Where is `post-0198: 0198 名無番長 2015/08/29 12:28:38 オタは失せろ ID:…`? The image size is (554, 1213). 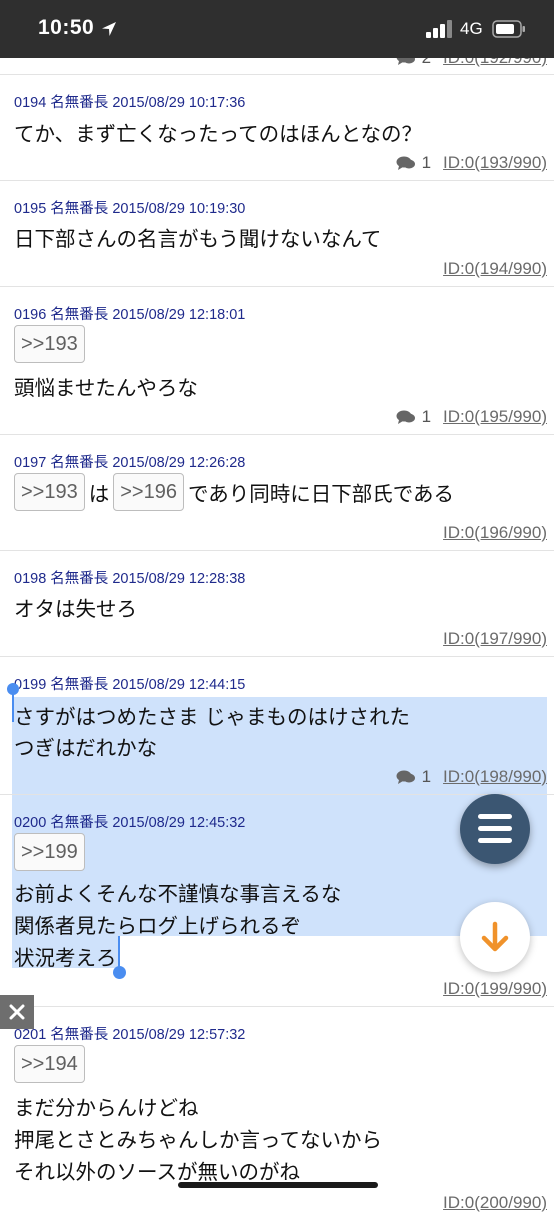 post-0198: 0198 名無番長 2015/08/29 12:28:38 オタは失せろ ID:… is located at coordinates (277, 603).